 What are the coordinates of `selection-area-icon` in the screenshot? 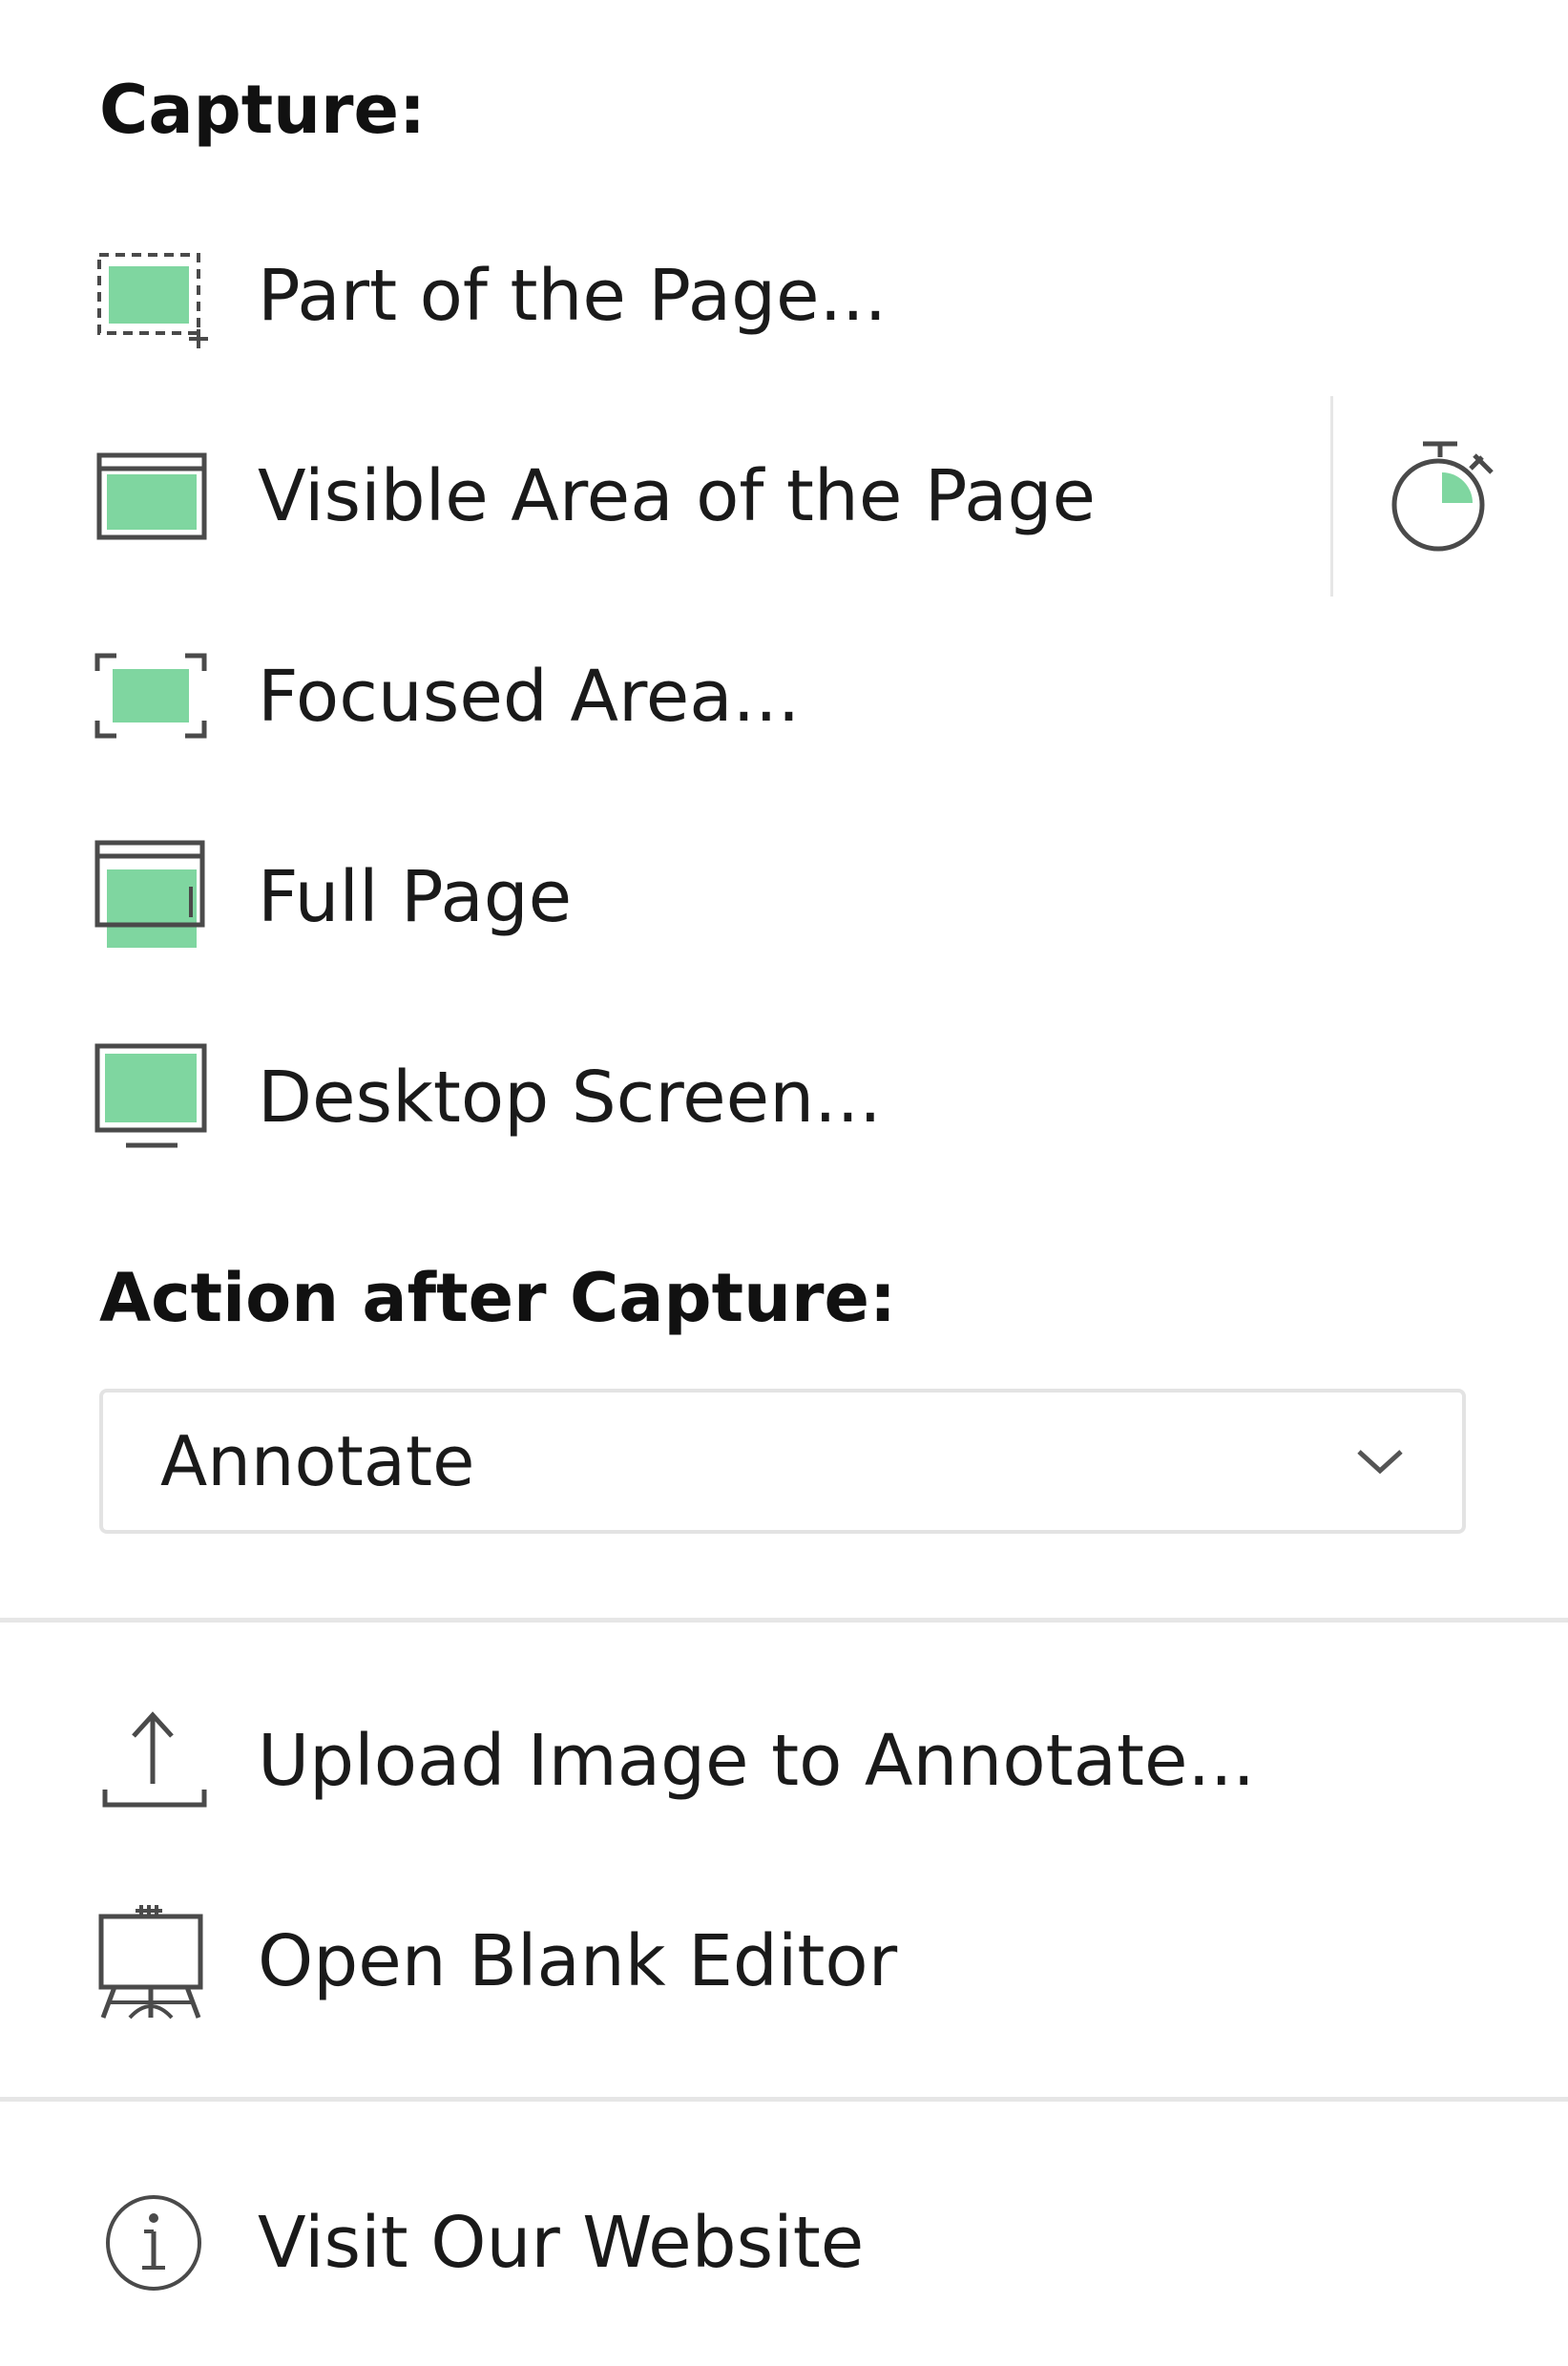 It's located at (154, 296).